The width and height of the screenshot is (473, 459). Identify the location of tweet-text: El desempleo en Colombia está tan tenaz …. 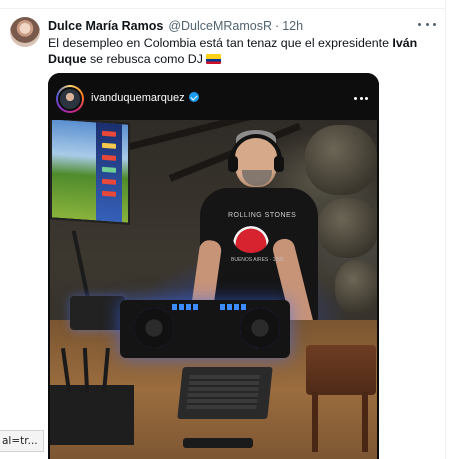
(244, 51).